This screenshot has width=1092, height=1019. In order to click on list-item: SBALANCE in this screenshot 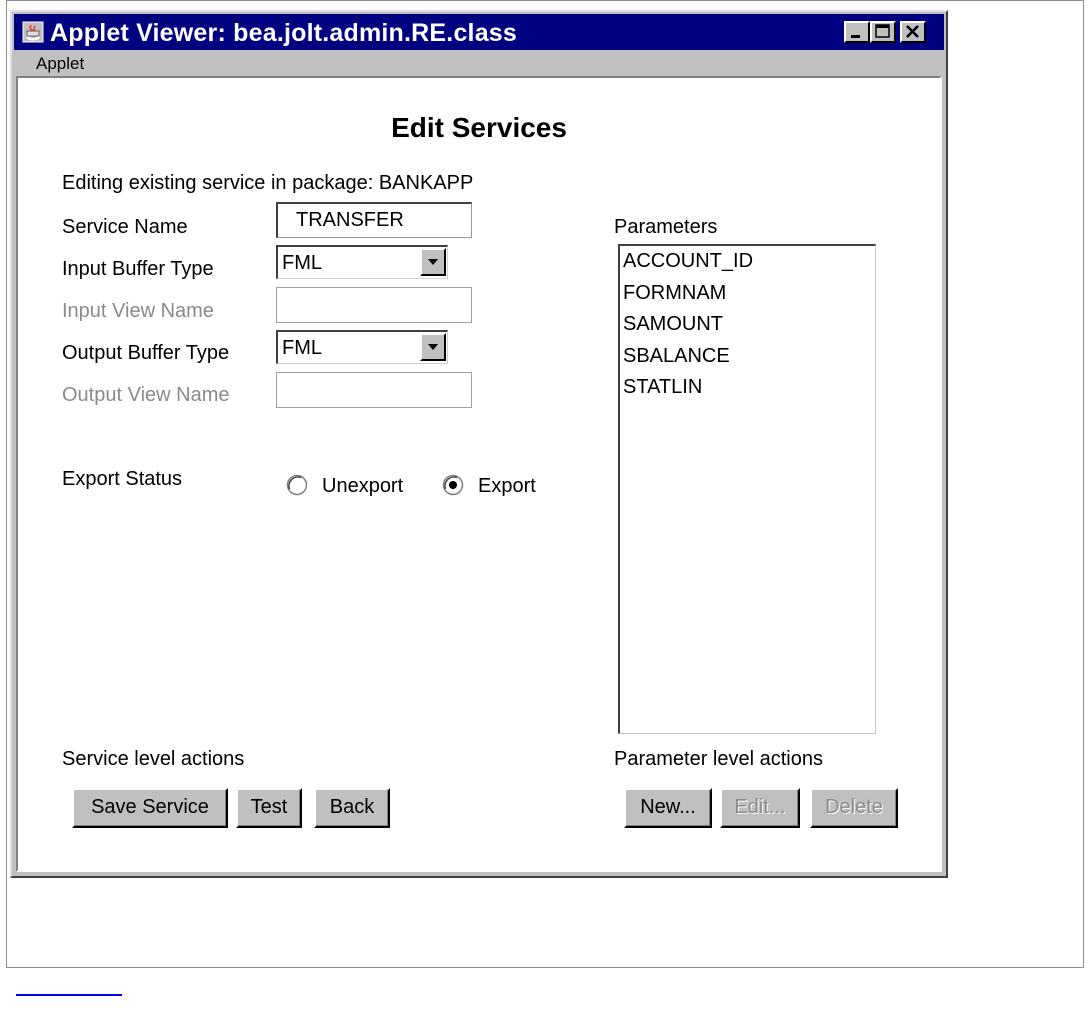, I will do `click(747, 357)`.